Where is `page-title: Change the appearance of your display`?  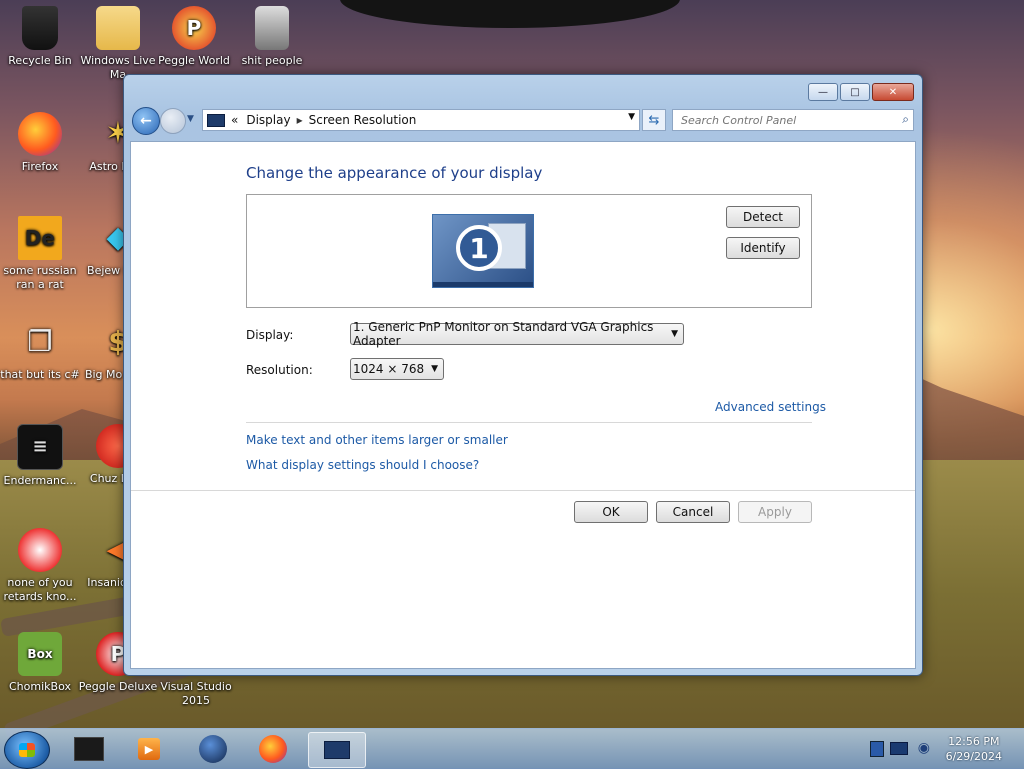 page-title: Change the appearance of your display is located at coordinates (394, 173).